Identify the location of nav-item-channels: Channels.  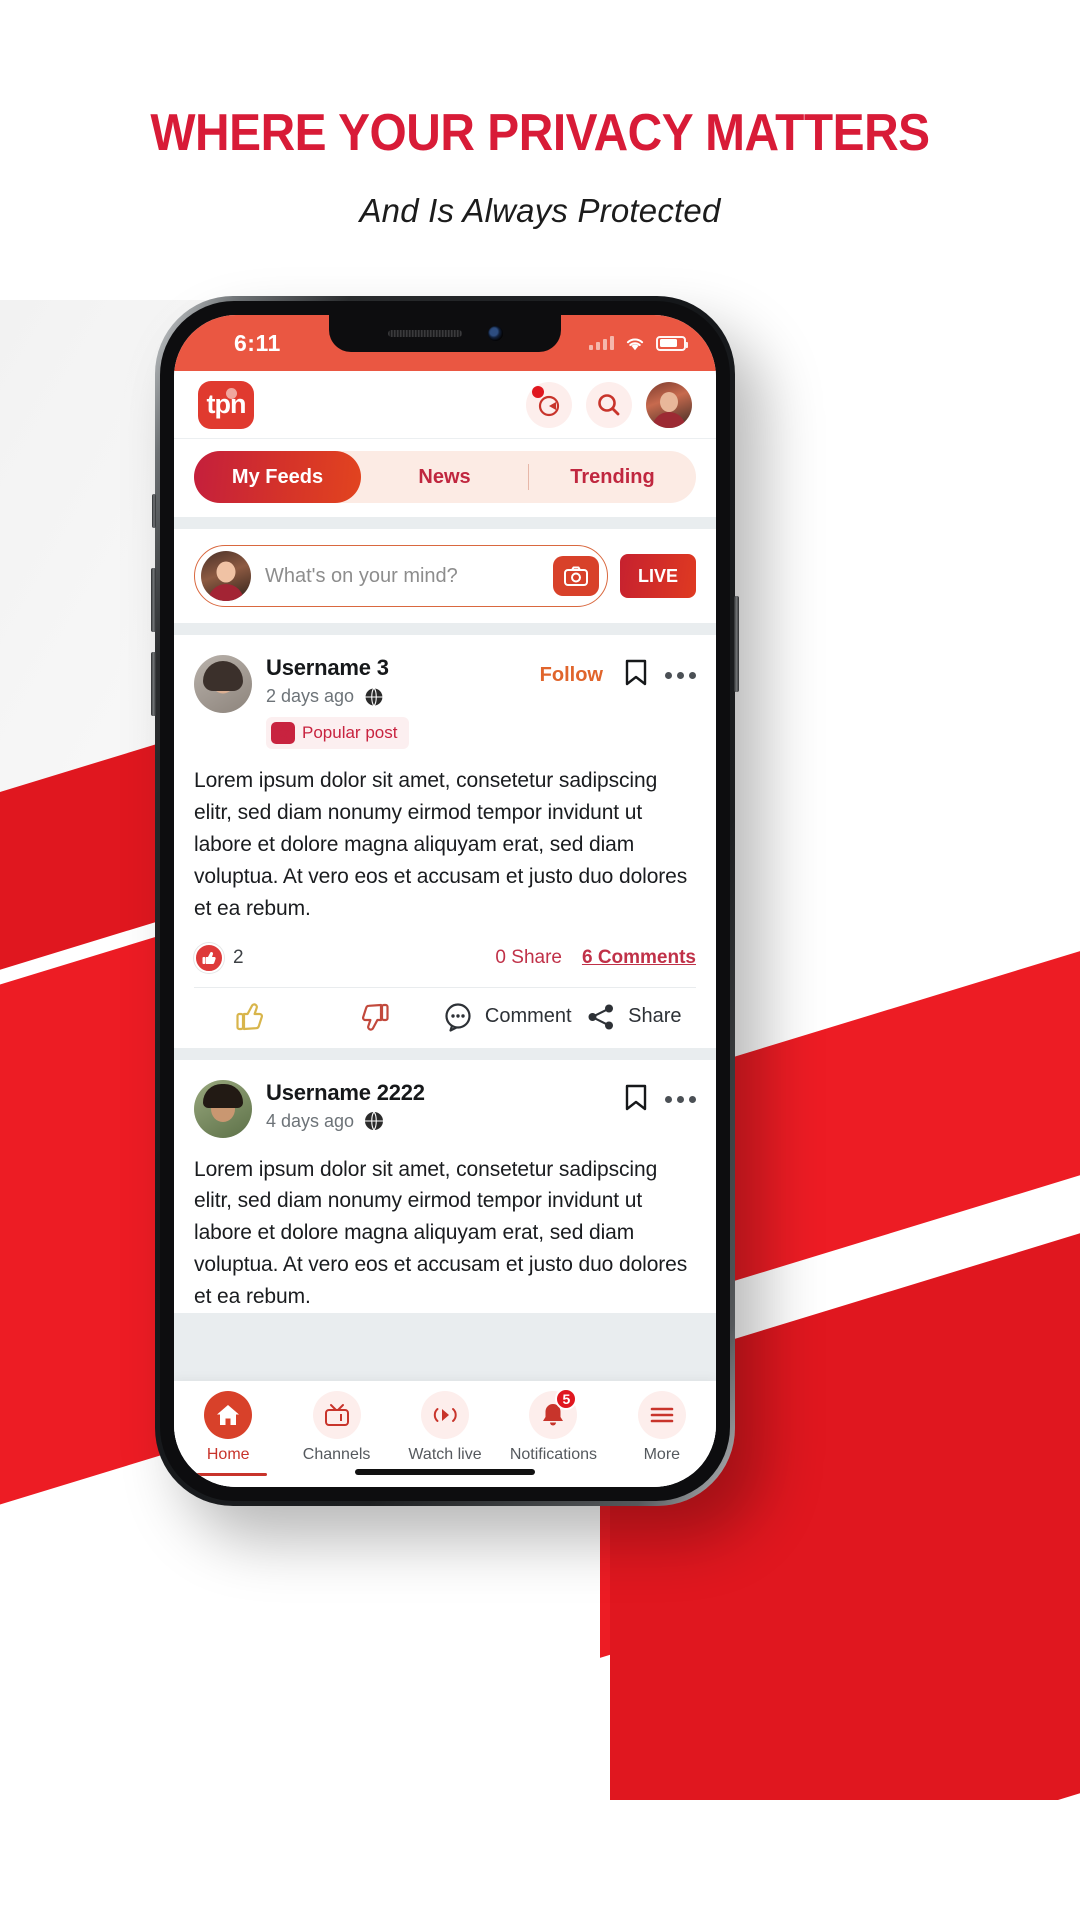
(336, 1427).